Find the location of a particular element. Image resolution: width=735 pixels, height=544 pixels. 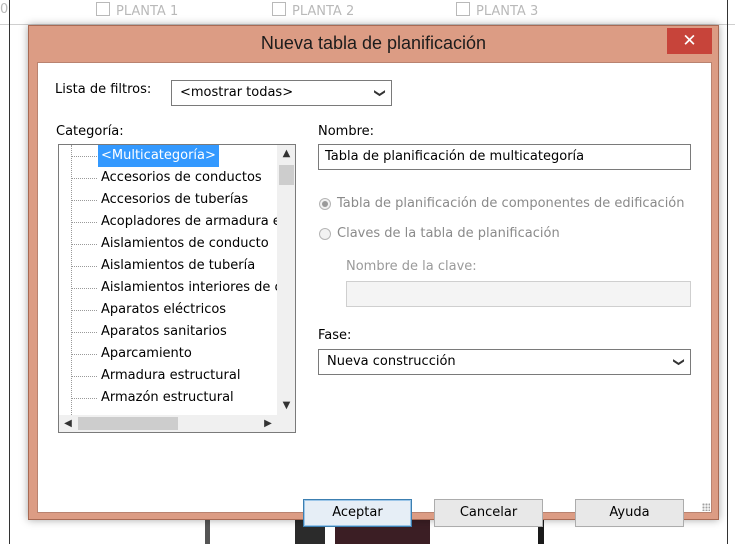

tab-label: PLANTA 2 is located at coordinates (323, 11).